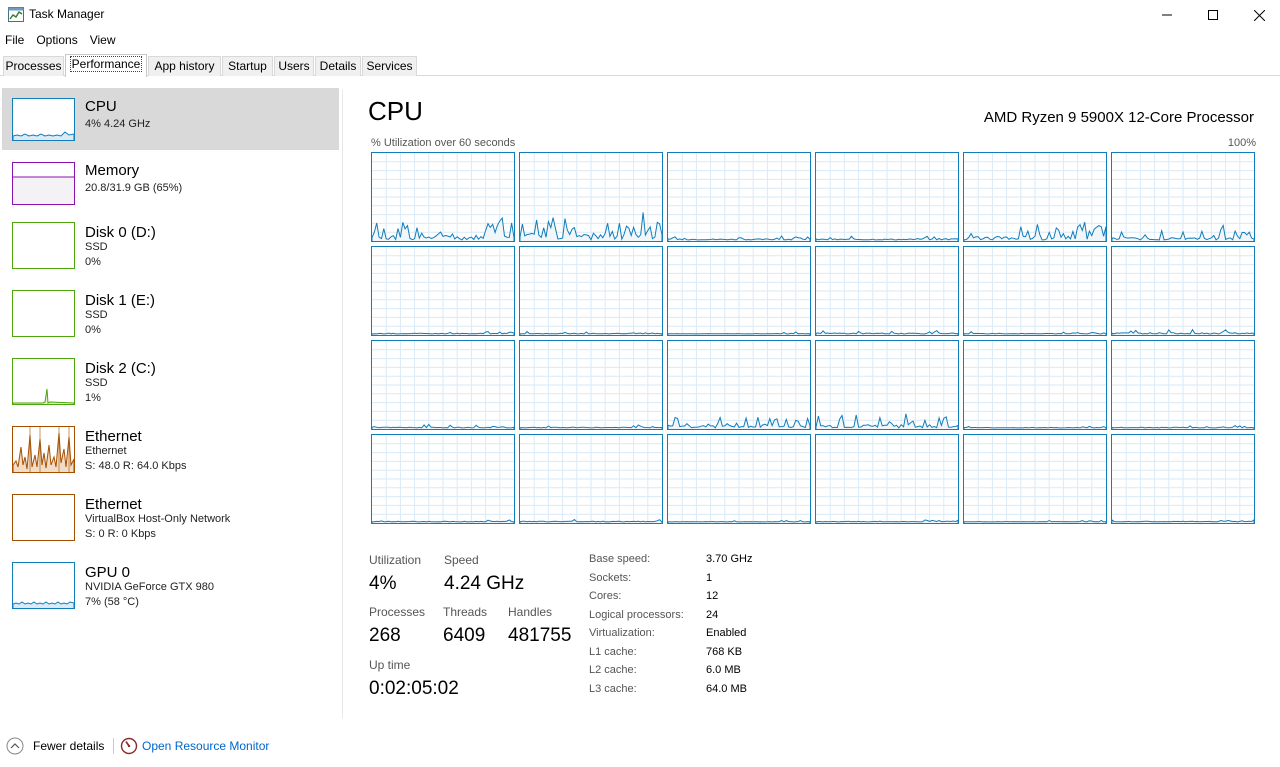 The height and width of the screenshot is (767, 1280). I want to click on cpu-model-name: AMD Ryzen 9 5900X 12-Core Processor, so click(1118, 117).